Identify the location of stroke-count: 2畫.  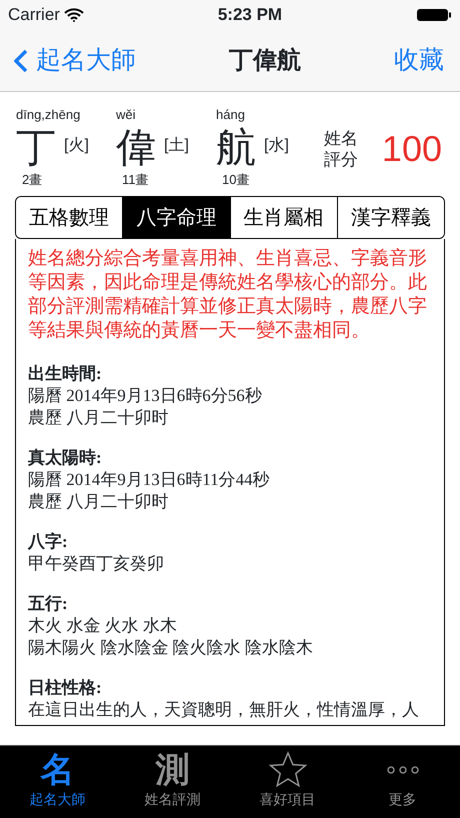
(33, 180).